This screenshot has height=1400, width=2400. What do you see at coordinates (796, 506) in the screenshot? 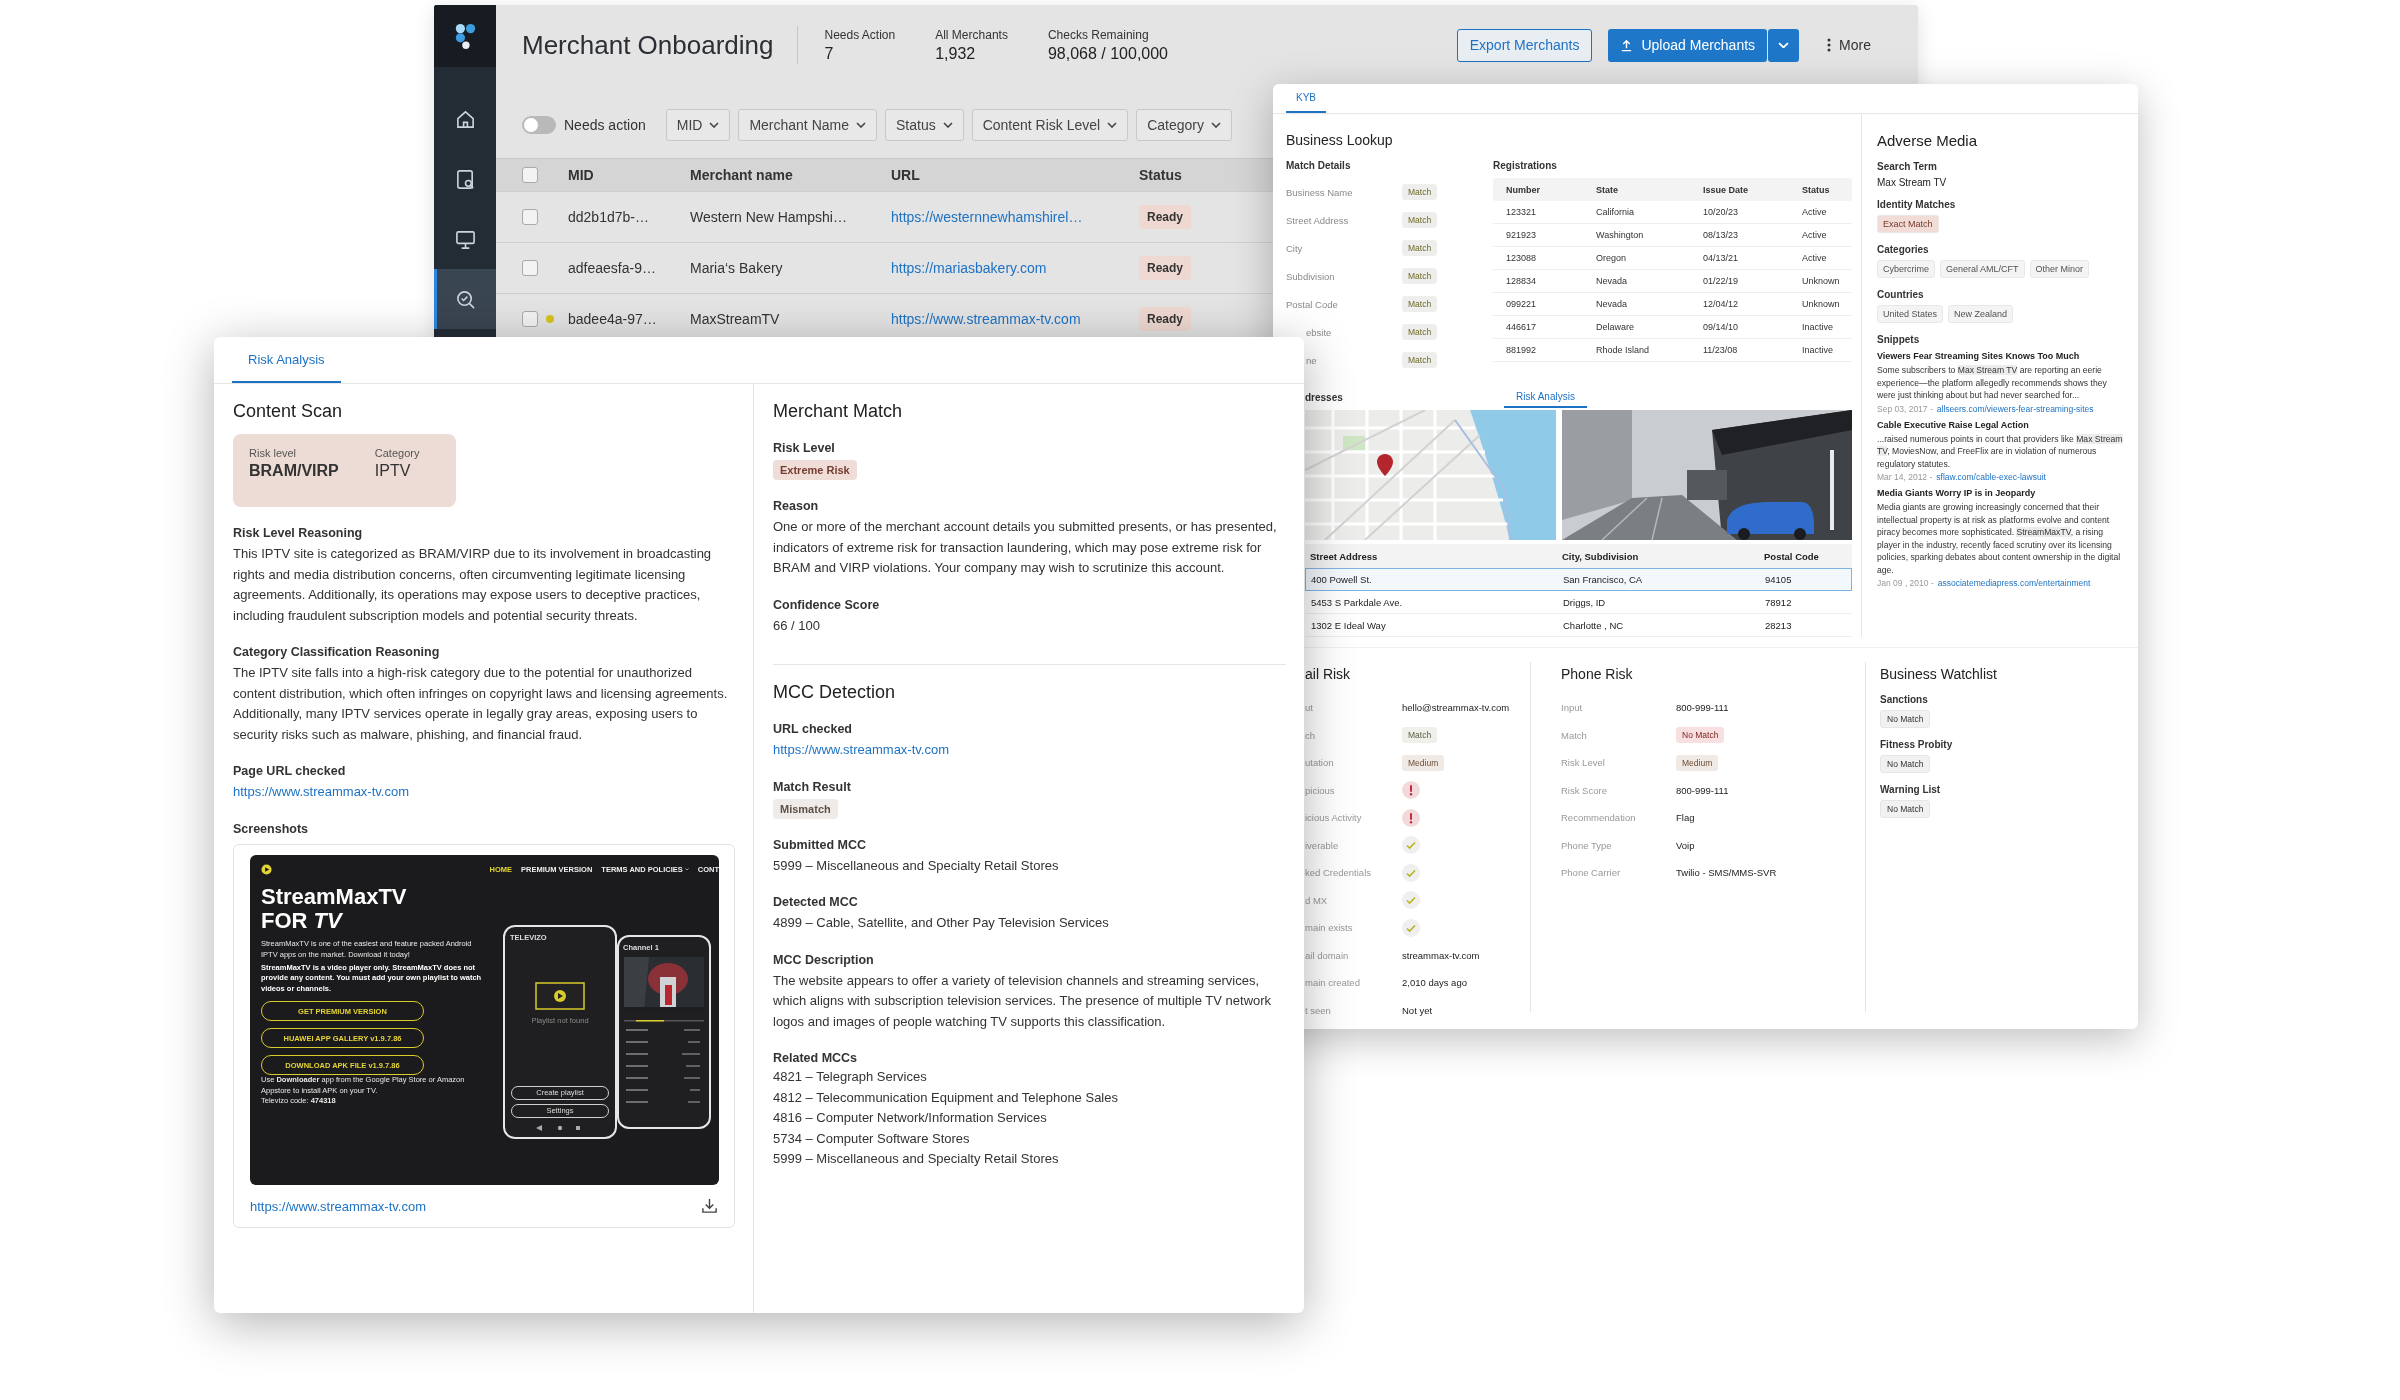
I see `field-label: Reason` at bounding box center [796, 506].